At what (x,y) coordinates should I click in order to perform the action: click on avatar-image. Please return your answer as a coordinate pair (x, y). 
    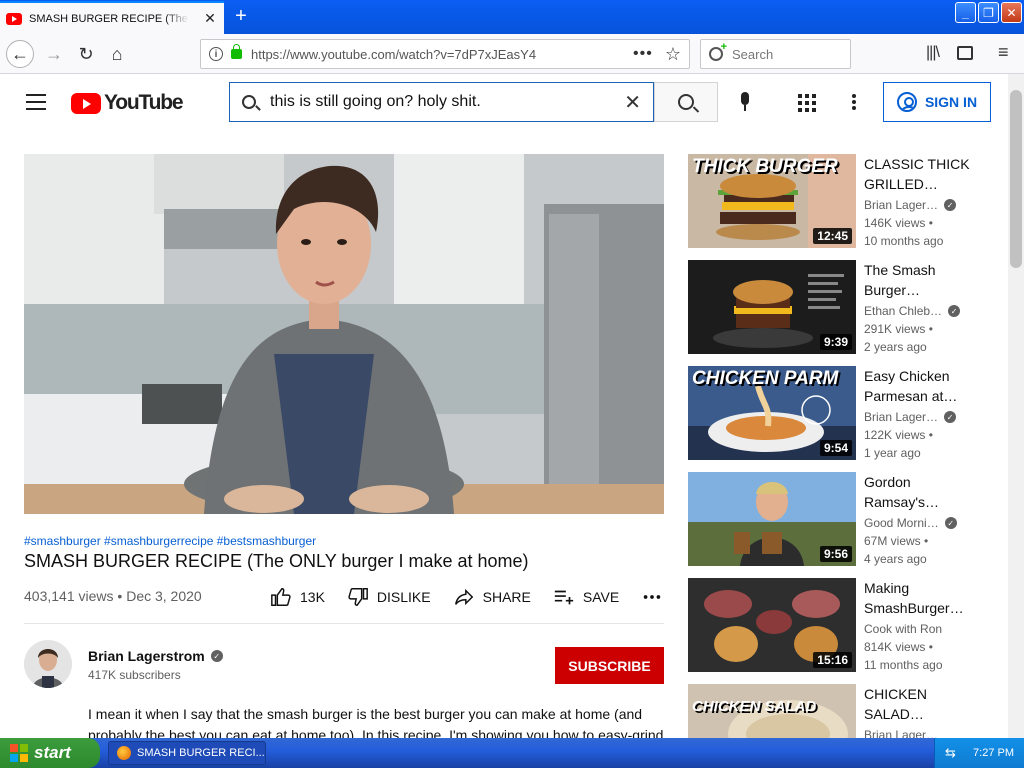
    Looking at the image, I should click on (48, 664).